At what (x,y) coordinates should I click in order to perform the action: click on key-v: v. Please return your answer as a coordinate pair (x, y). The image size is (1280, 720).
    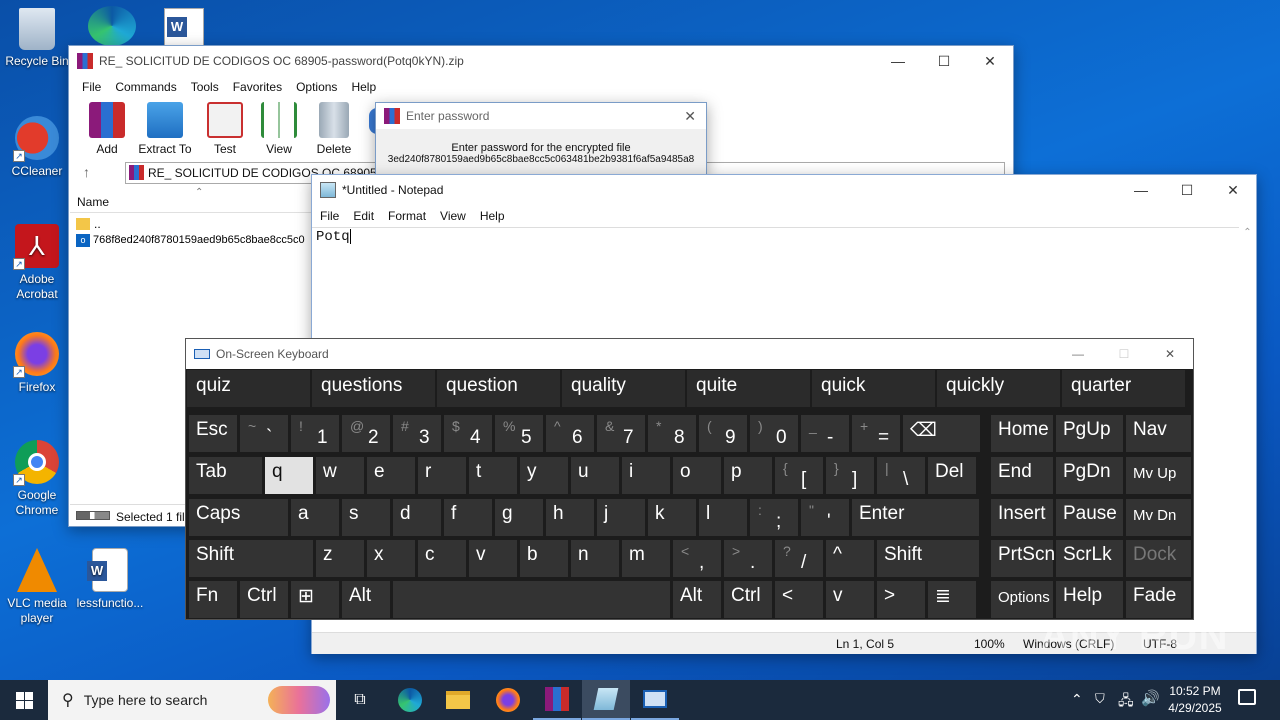
    Looking at the image, I should click on (493, 558).